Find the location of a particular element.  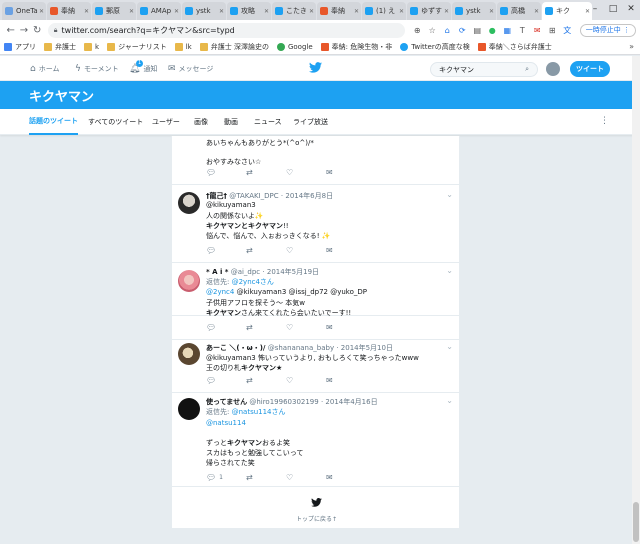

chart-extension-icon: ▤ is located at coordinates (477, 30).